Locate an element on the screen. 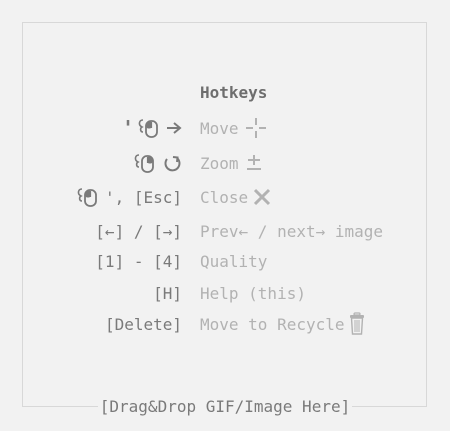 The width and height of the screenshot is (450, 431). hotkey-keys-close: ', [Esc] is located at coordinates (129, 197).